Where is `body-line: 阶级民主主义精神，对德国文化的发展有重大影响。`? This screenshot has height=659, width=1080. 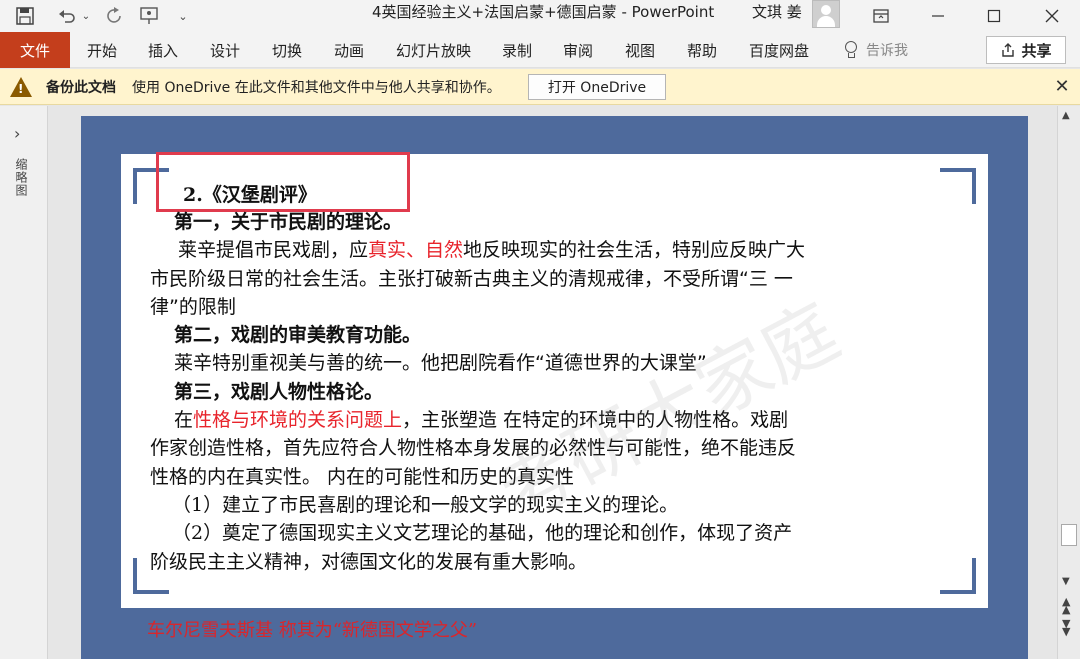 body-line: 阶级民主主义精神，对德国文化的发展有重大影响。 is located at coordinates (369, 561).